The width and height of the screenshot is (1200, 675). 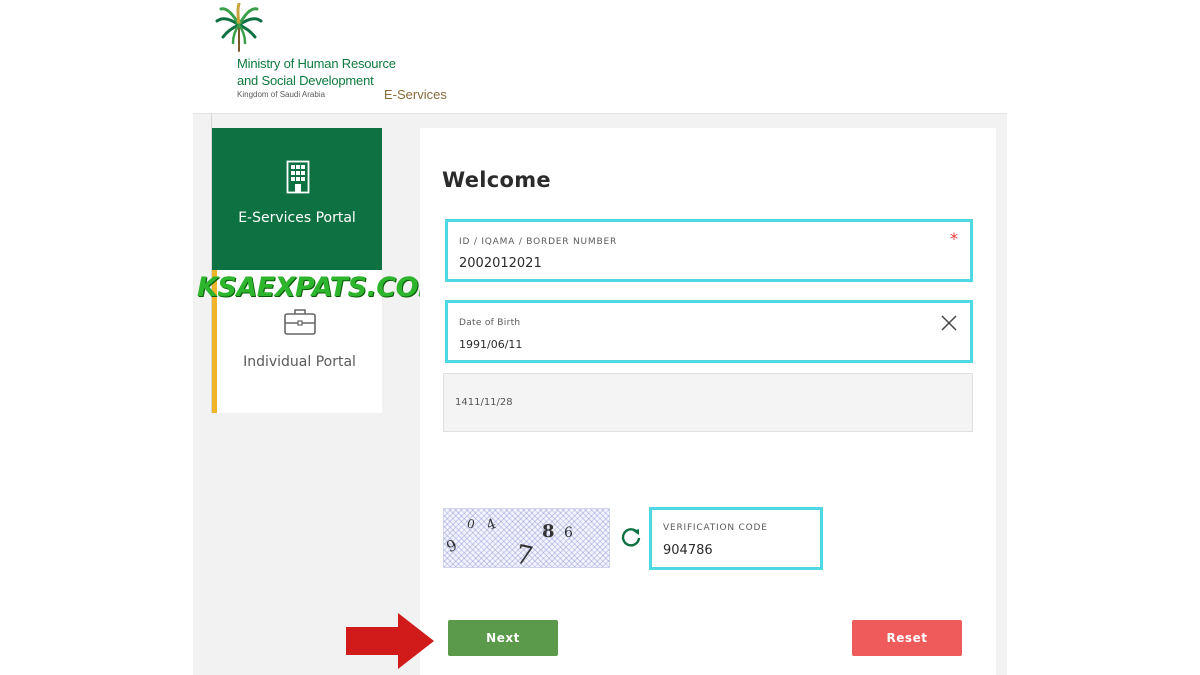 What do you see at coordinates (490, 323) in the screenshot?
I see `dob-field-label: Date of Birth` at bounding box center [490, 323].